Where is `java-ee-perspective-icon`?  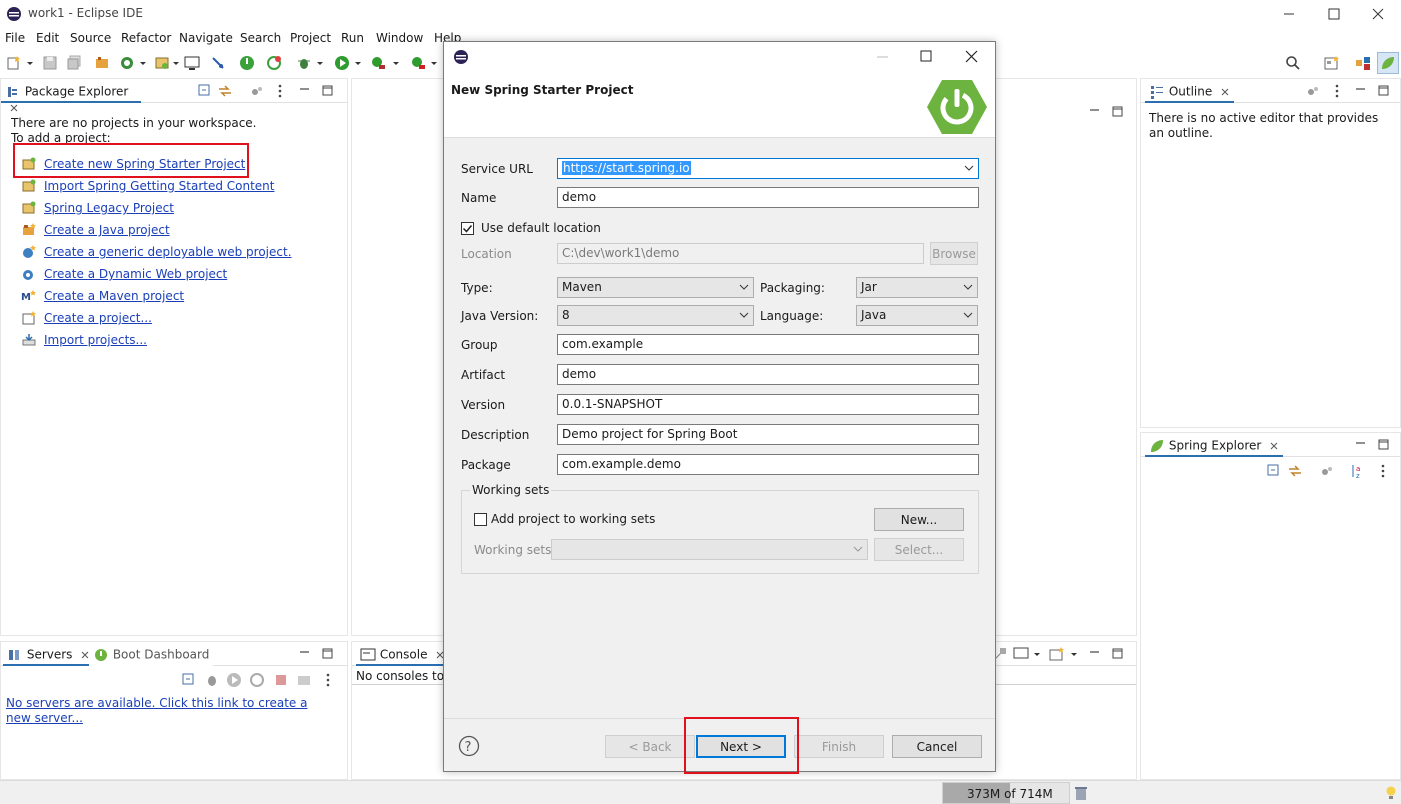 java-ee-perspective-icon is located at coordinates (1363, 63).